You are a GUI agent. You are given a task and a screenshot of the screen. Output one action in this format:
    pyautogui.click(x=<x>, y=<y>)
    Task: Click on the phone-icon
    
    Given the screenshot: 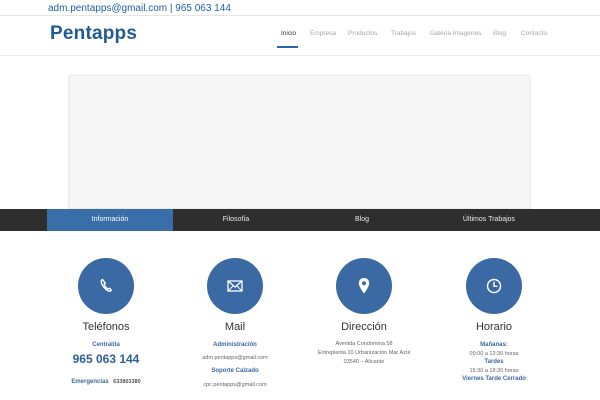 What is the action you would take?
    pyautogui.click(x=106, y=286)
    